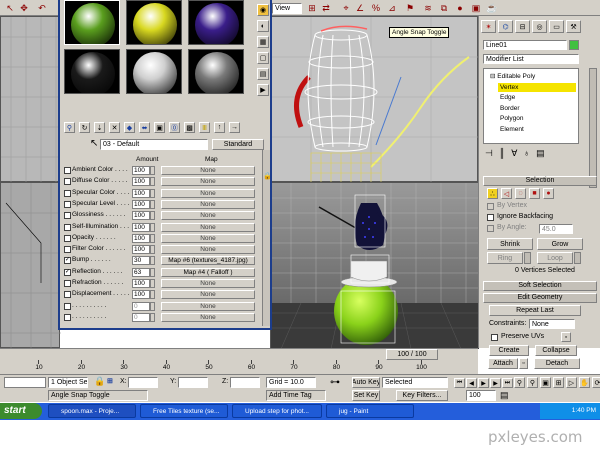 This screenshot has width=600, height=450. What do you see at coordinates (326, 8) in the screenshot?
I see `mirror-icon: ⇄` at bounding box center [326, 8].